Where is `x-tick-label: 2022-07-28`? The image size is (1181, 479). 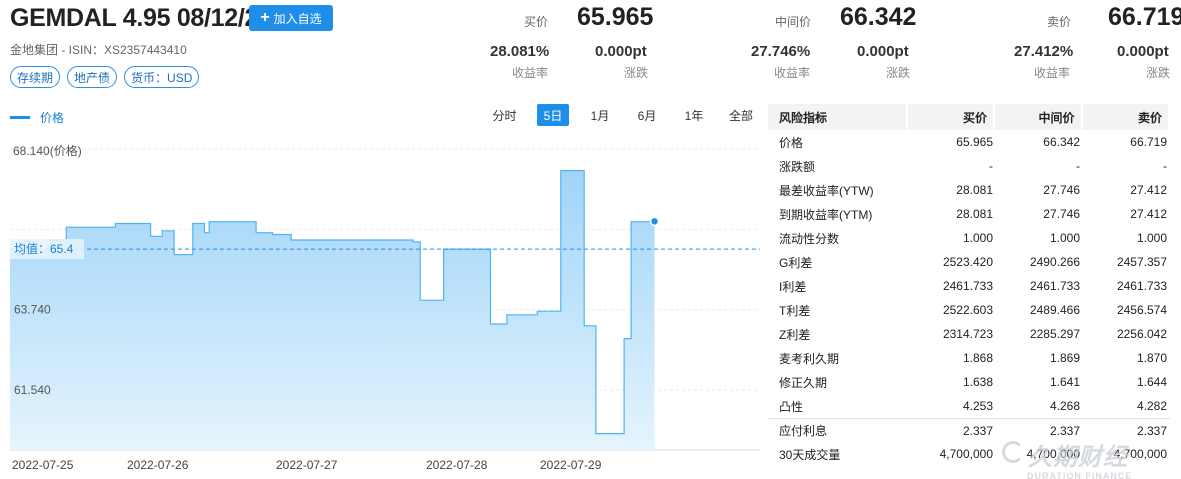 x-tick-label: 2022-07-28 is located at coordinates (457, 465).